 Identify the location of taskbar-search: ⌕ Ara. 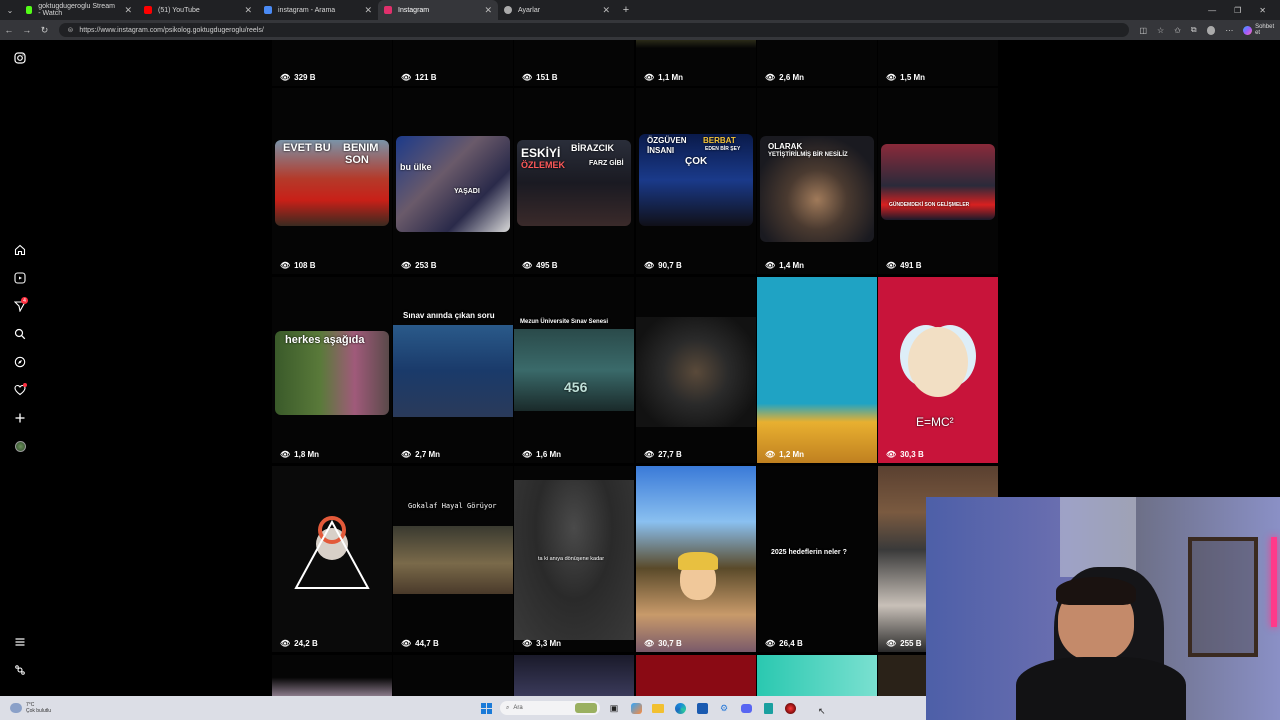
(550, 708).